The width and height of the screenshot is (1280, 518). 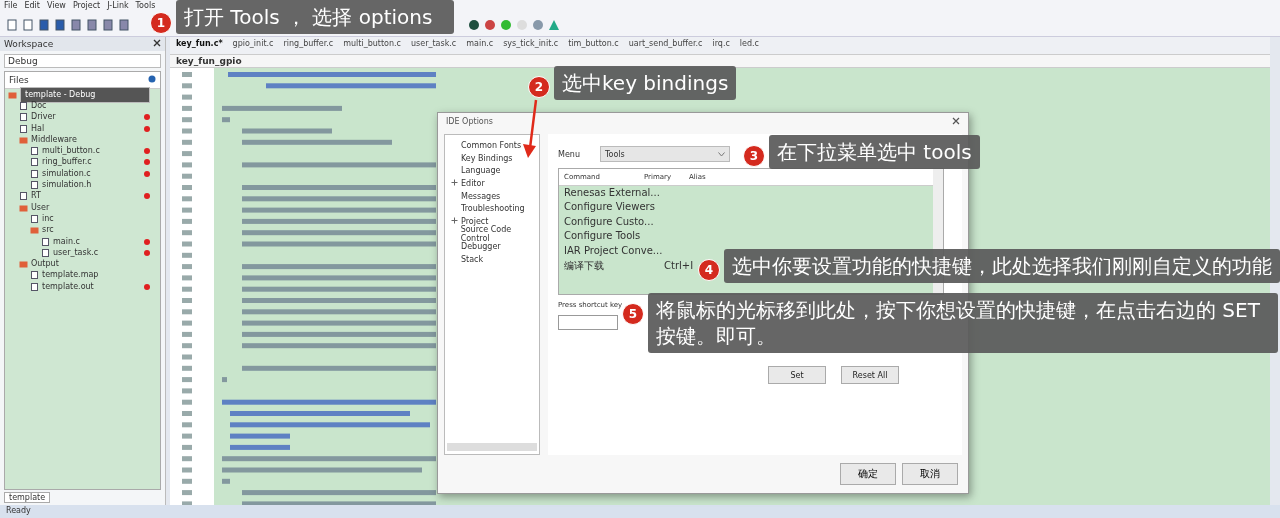 I want to click on editor-tab: led.c, so click(x=749, y=44).